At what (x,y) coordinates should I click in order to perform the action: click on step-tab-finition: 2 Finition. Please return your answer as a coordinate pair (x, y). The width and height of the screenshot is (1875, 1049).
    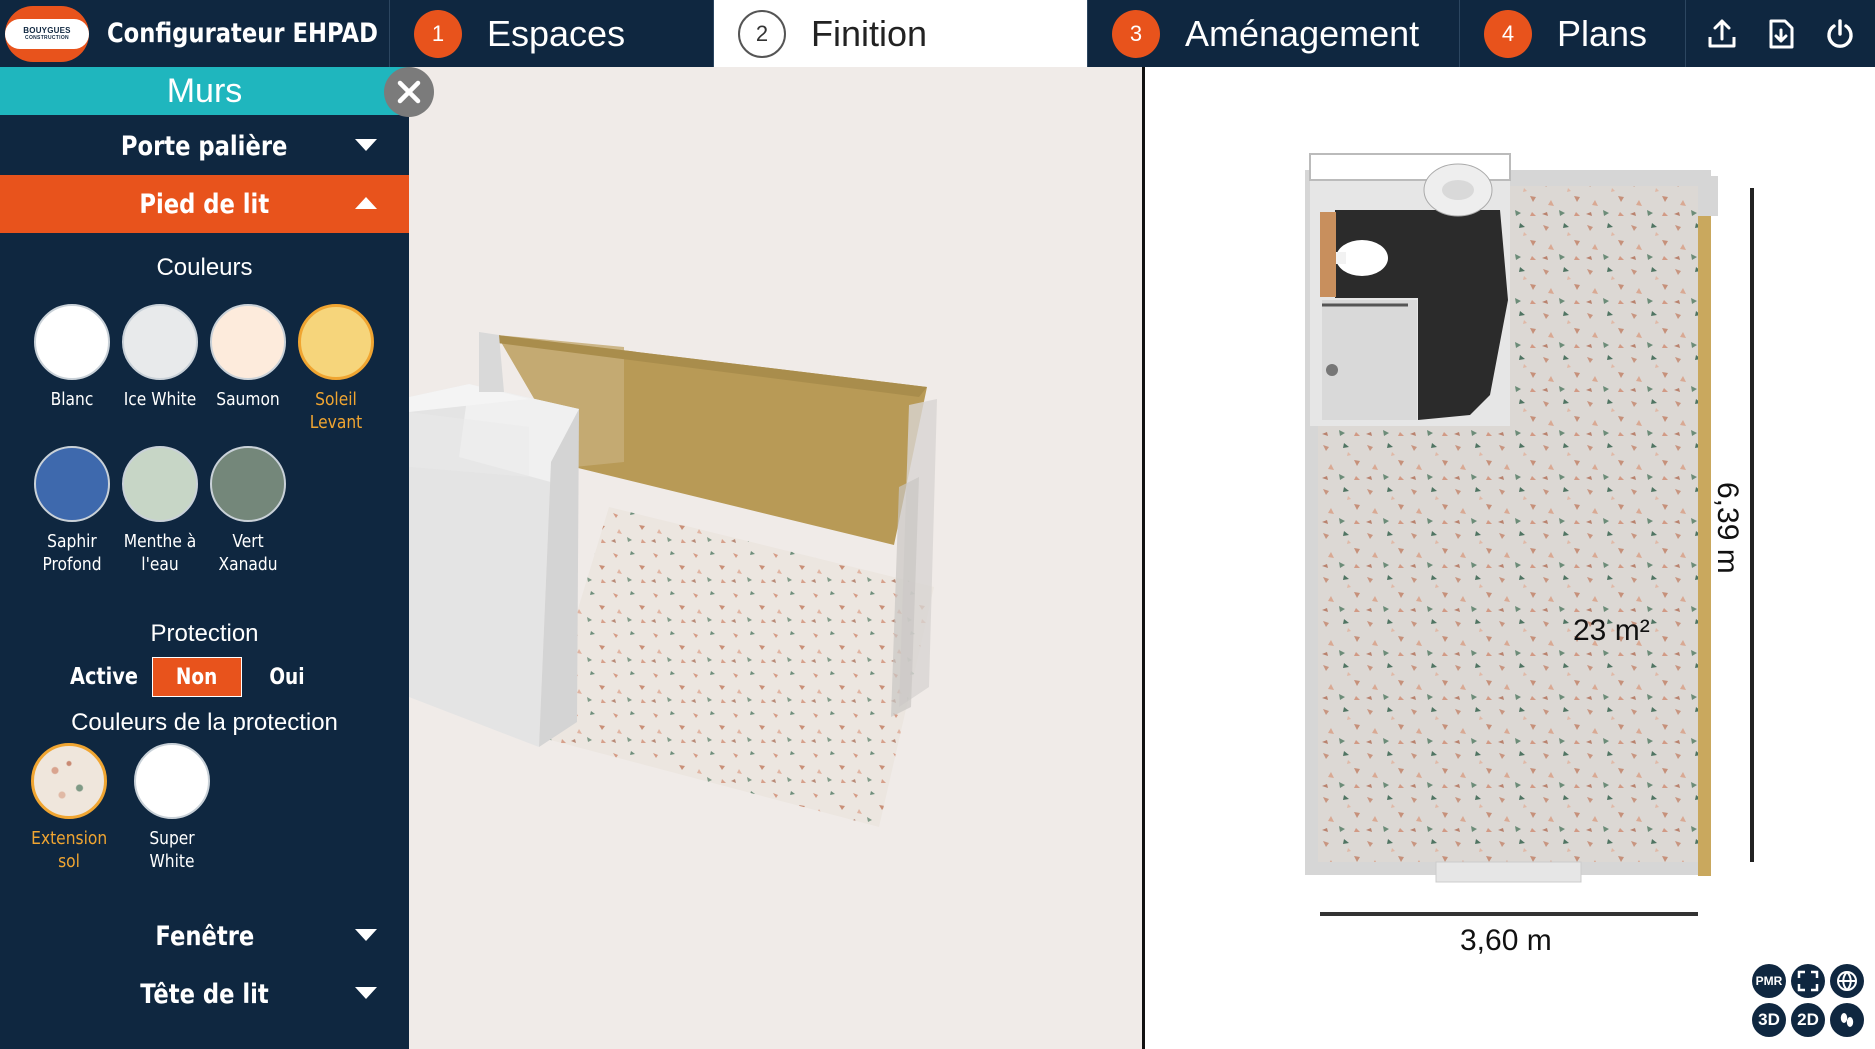
    Looking at the image, I should click on (901, 33).